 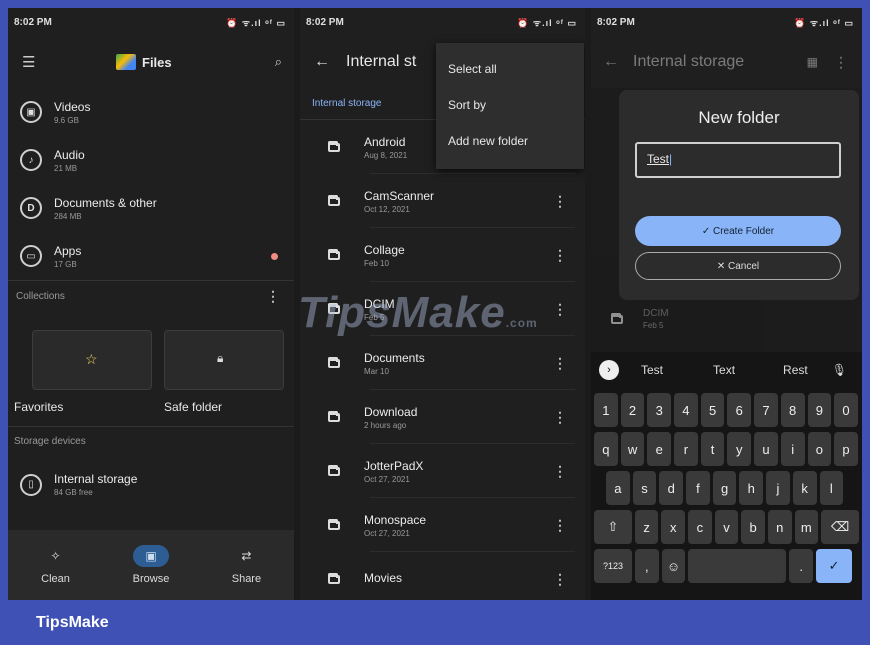 I want to click on key: 2, so click(x=632, y=410).